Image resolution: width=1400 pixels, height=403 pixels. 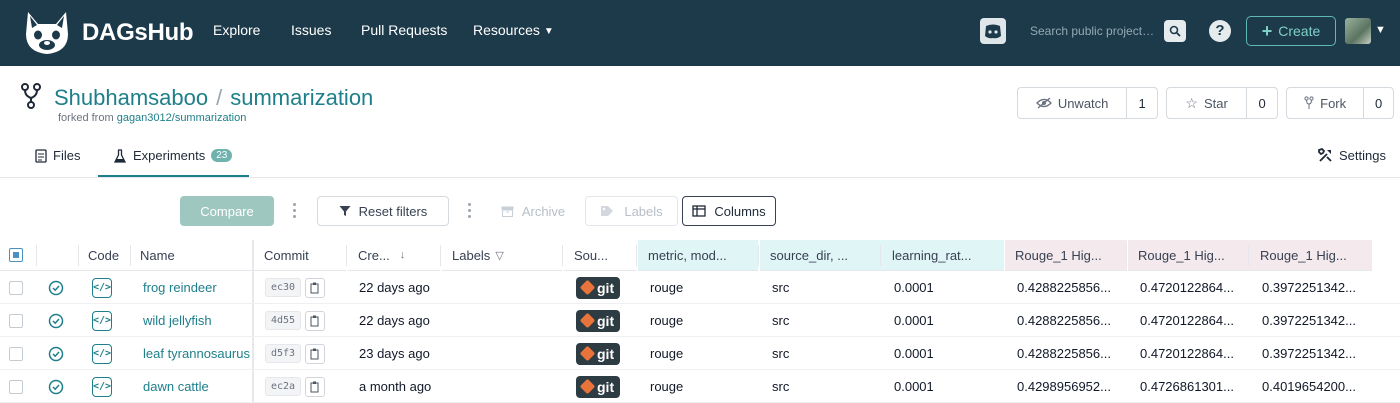 I want to click on select-all-checkbox, so click(x=16, y=255).